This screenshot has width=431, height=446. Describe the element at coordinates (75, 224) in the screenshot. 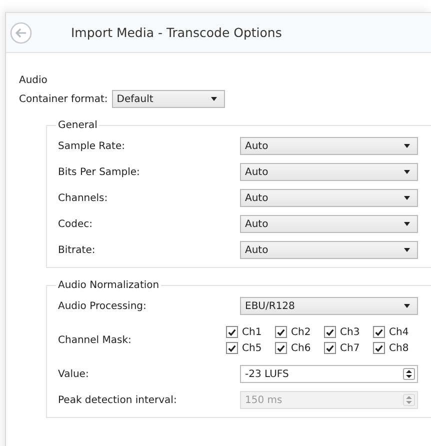

I see `field-label: Codec:` at that location.